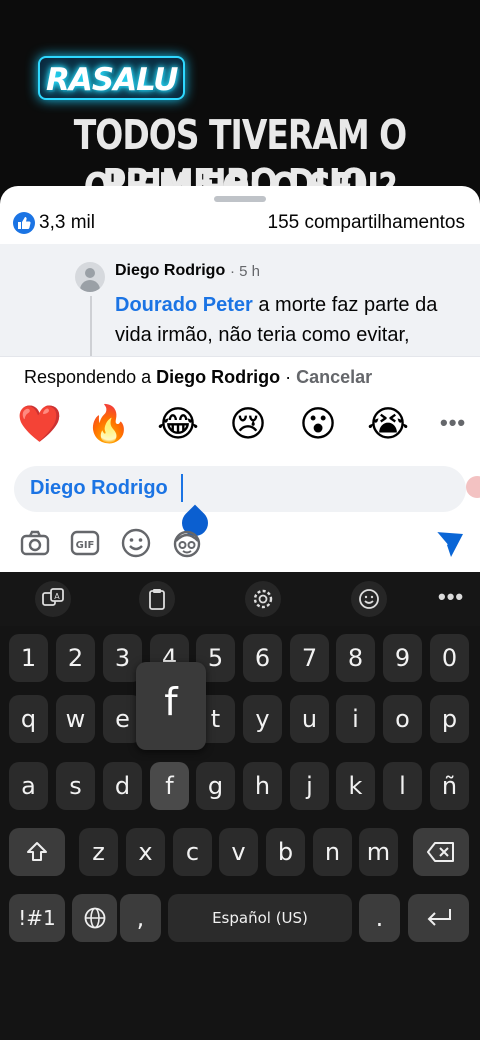 The width and height of the screenshot is (480, 1040). I want to click on replying-prefix: Respondendo a, so click(90, 377).